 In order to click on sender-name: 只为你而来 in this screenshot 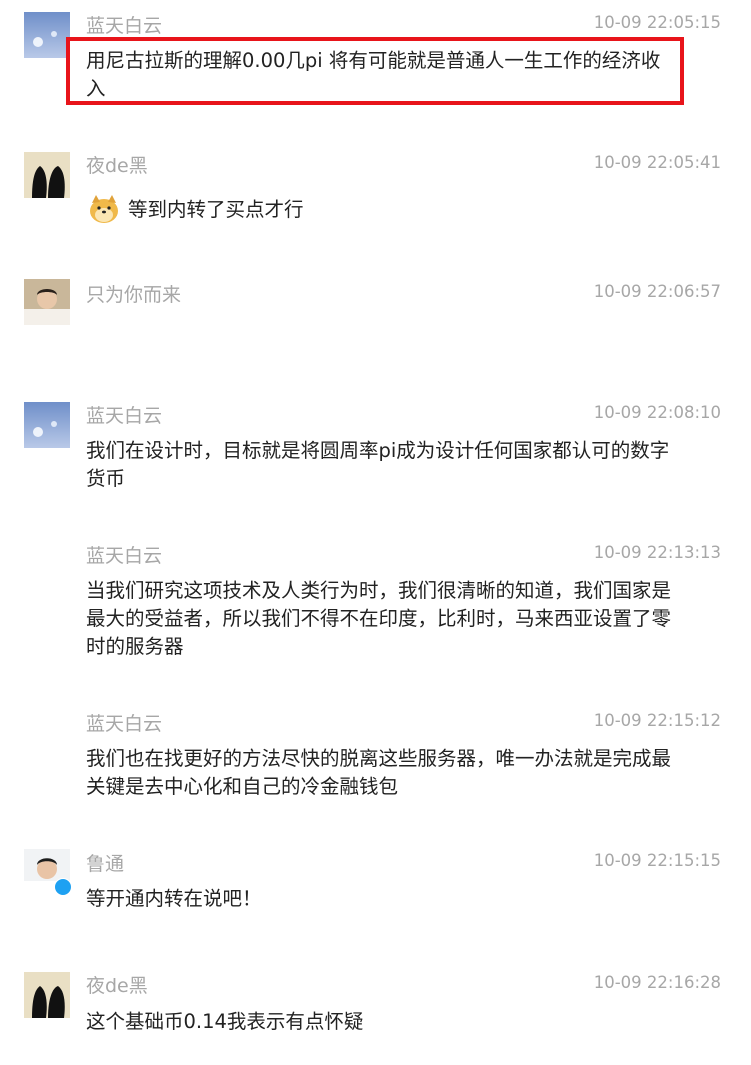, I will do `click(134, 295)`.